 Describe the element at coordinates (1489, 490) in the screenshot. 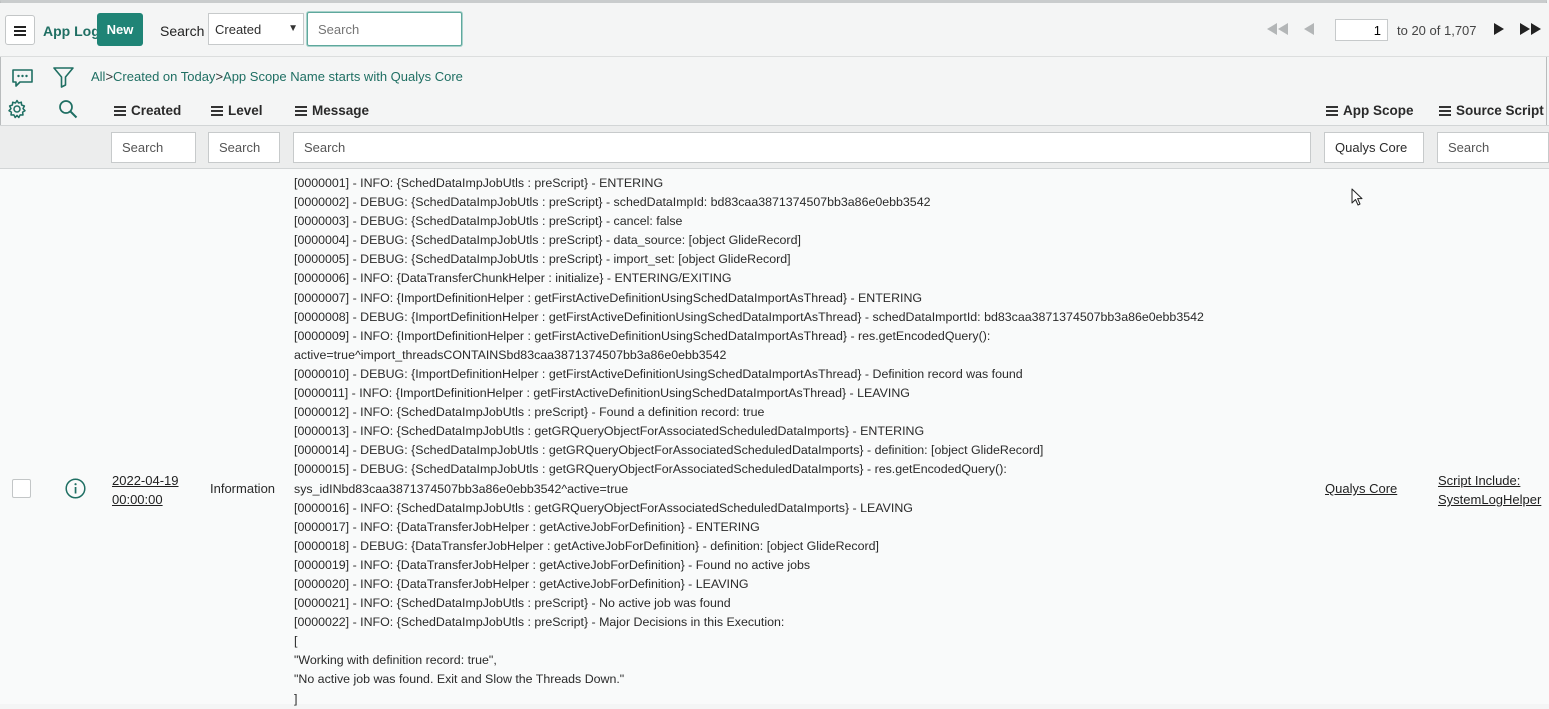

I see `source-script-link: Script Include: SystemLogHelper` at that location.